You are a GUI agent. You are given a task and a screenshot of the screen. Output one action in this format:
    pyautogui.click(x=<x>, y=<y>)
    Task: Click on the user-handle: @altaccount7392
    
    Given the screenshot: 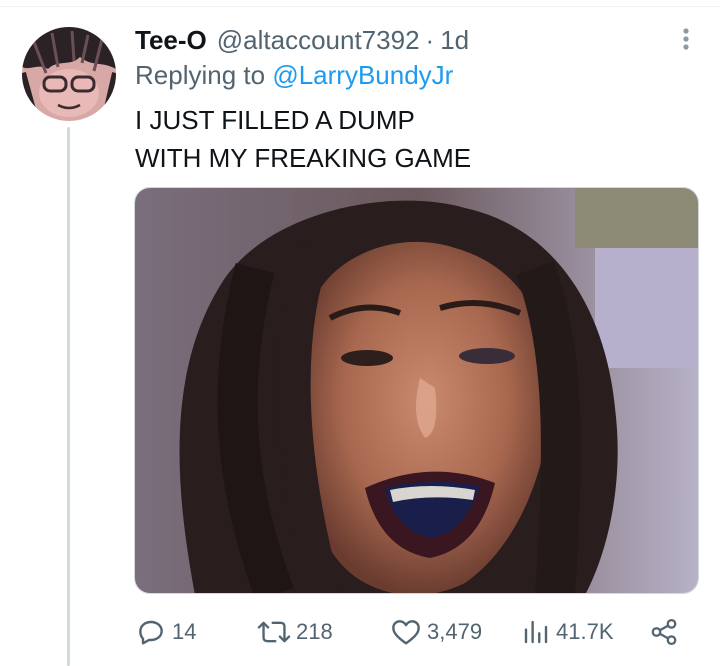 What is the action you would take?
    pyautogui.click(x=318, y=40)
    